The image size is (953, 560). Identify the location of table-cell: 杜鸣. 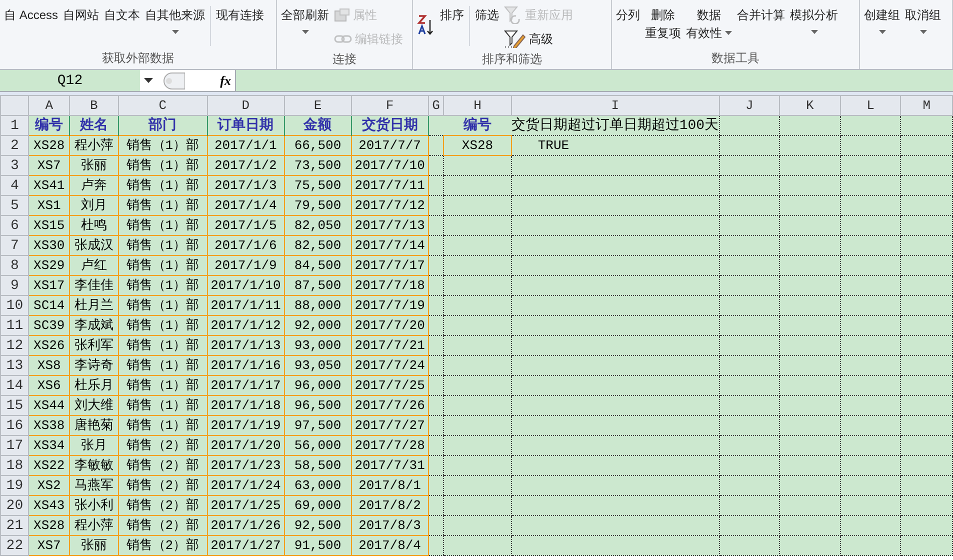
(93, 225).